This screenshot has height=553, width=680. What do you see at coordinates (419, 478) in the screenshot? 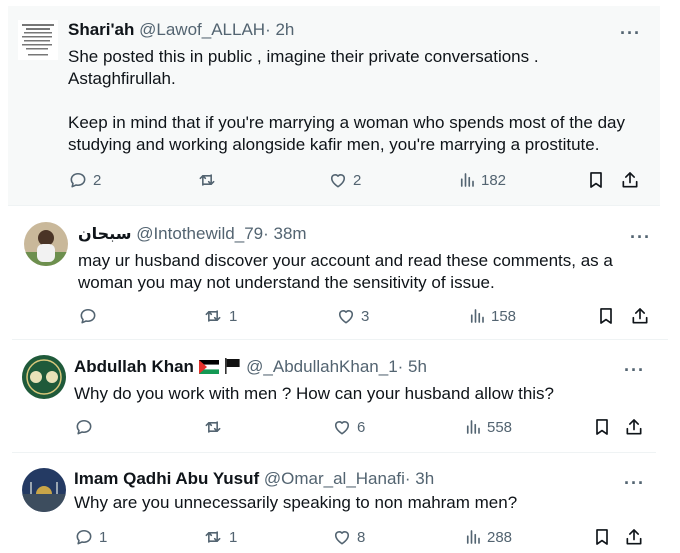
I see `timestamp: · 3h` at bounding box center [419, 478].